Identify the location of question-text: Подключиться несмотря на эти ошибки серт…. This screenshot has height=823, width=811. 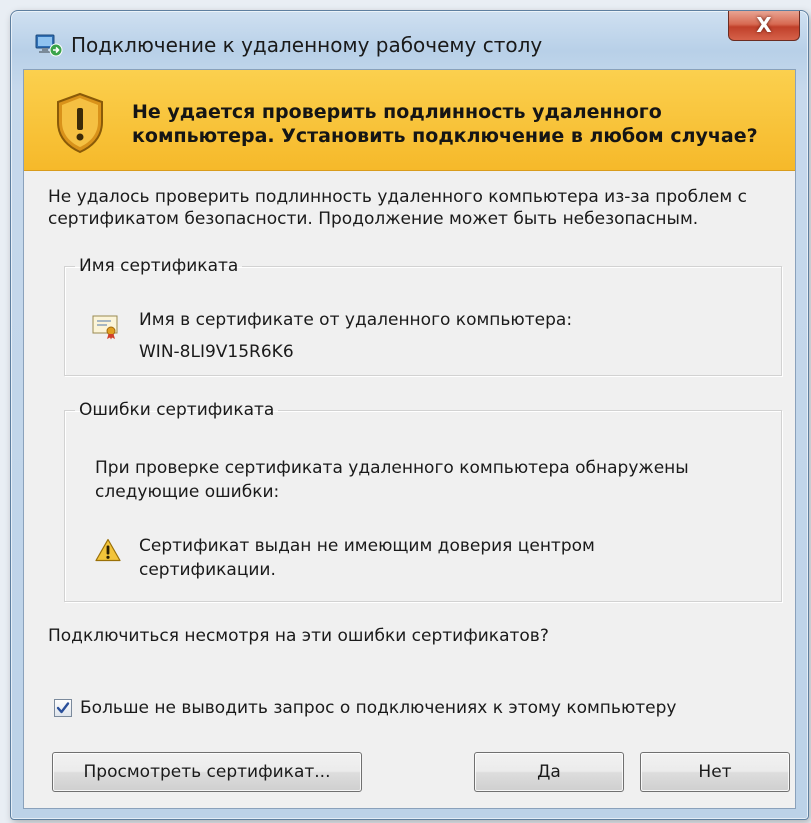
(298, 636).